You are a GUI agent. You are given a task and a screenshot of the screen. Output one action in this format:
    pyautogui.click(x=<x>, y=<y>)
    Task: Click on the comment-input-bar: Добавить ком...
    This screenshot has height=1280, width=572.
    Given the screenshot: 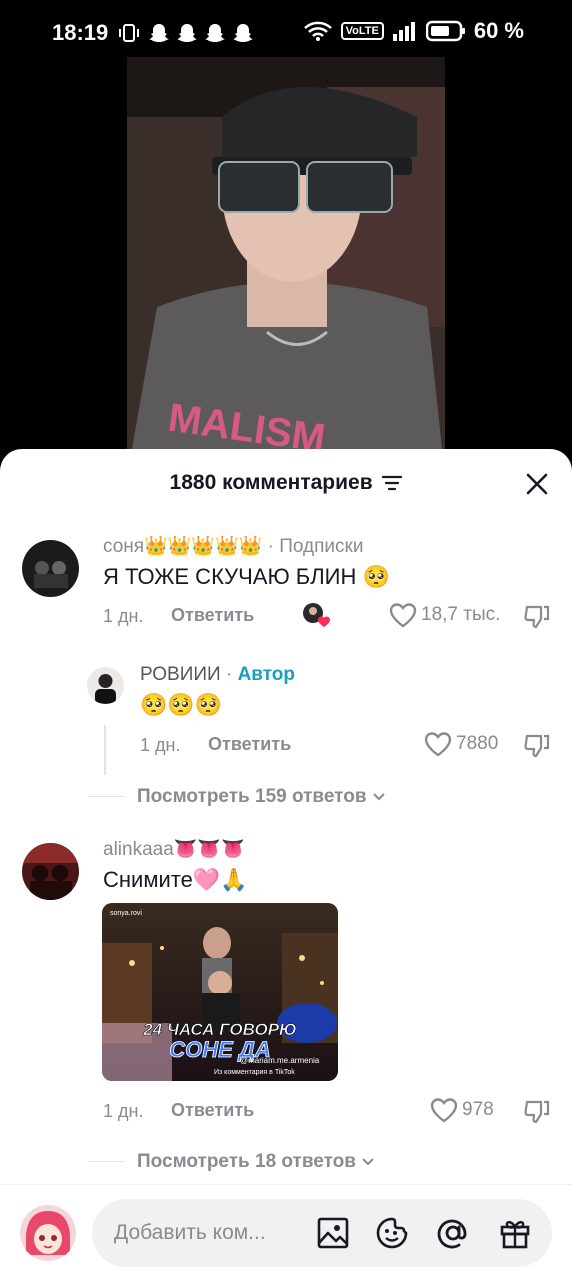 What is the action you would take?
    pyautogui.click(x=286, y=1232)
    